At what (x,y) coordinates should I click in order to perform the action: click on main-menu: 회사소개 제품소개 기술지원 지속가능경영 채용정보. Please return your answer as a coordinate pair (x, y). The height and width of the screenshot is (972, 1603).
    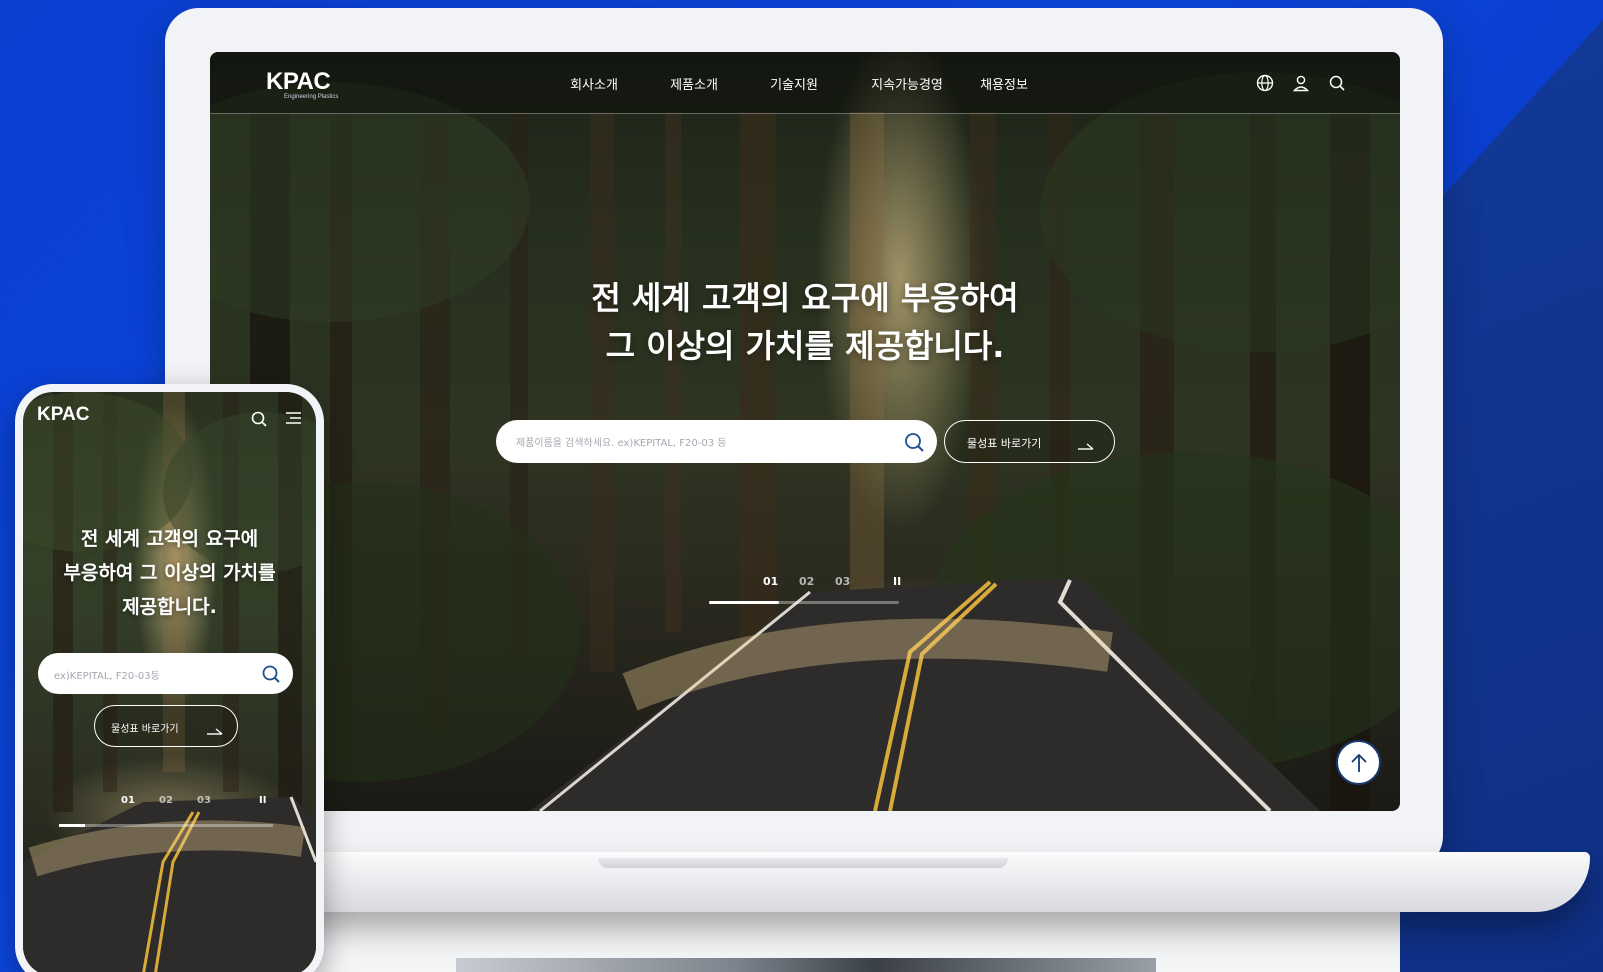
    Looking at the image, I should click on (799, 83).